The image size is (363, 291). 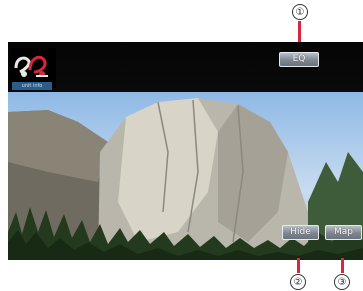 What do you see at coordinates (299, 59) in the screenshot?
I see `eq-button: EQ` at bounding box center [299, 59].